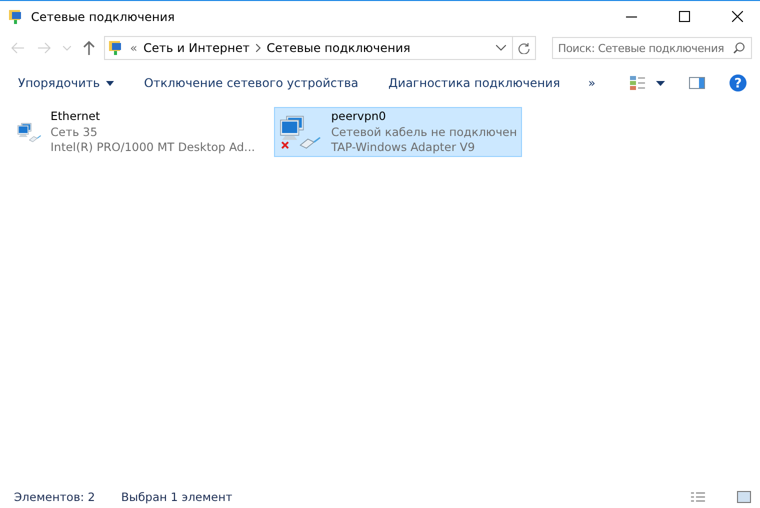  Describe the element at coordinates (196, 48) in the screenshot. I see `breadcrumb: Сеть и Интернет` at that location.